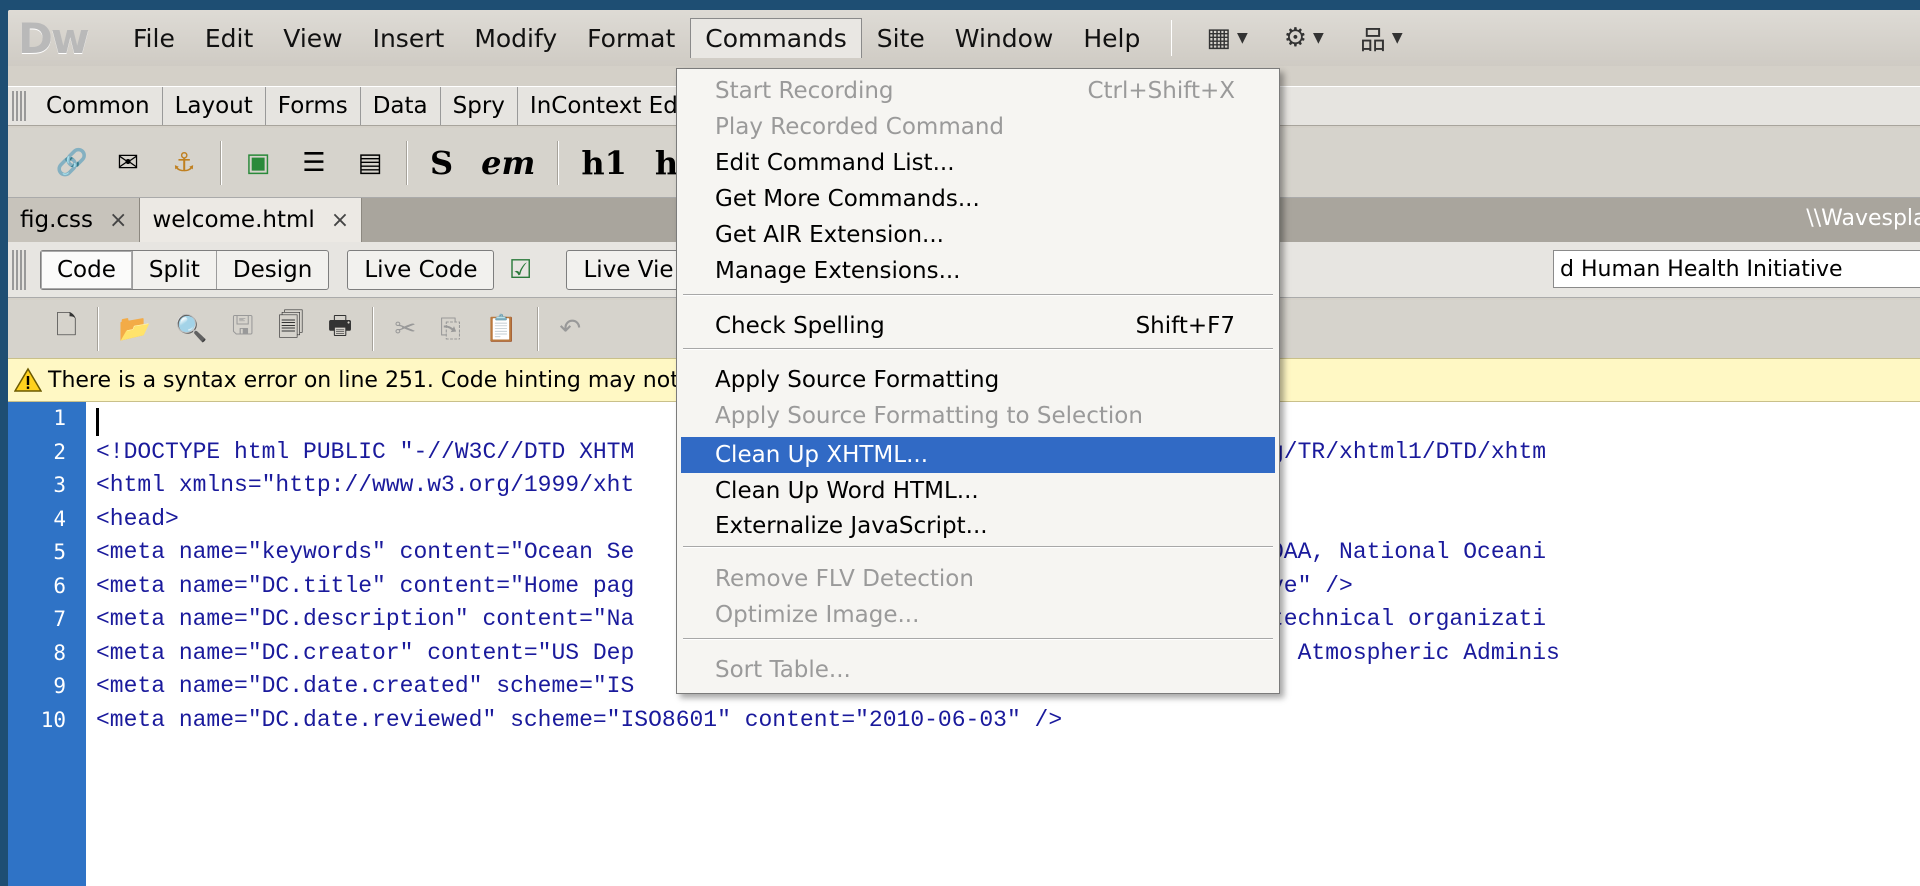  What do you see at coordinates (628, 269) in the screenshot?
I see `live-view-button: Live Vie` at bounding box center [628, 269].